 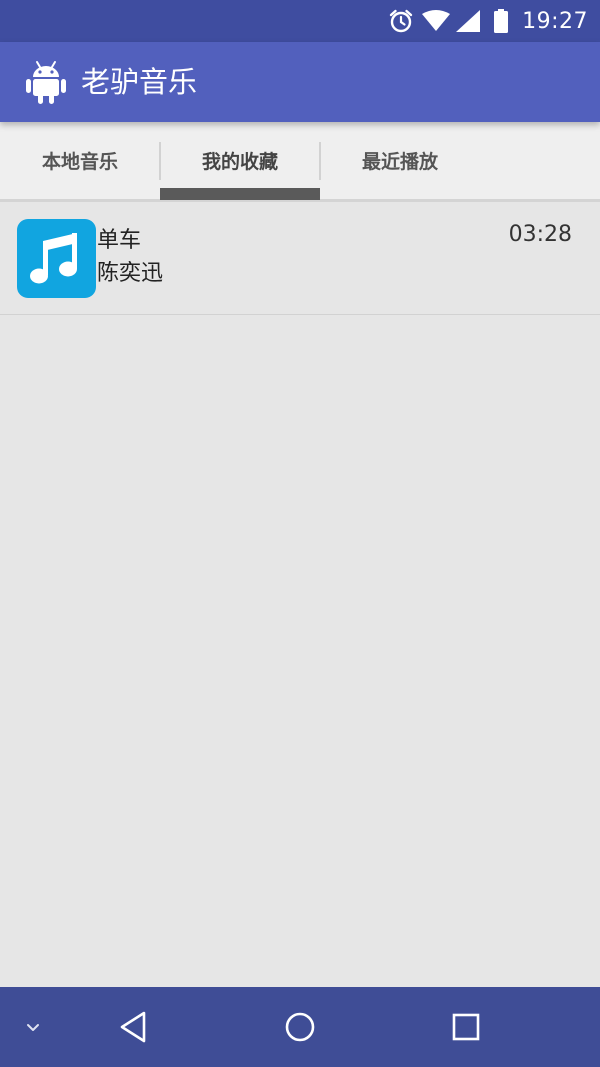 I want to click on app-title: 老驴音乐, so click(x=139, y=82).